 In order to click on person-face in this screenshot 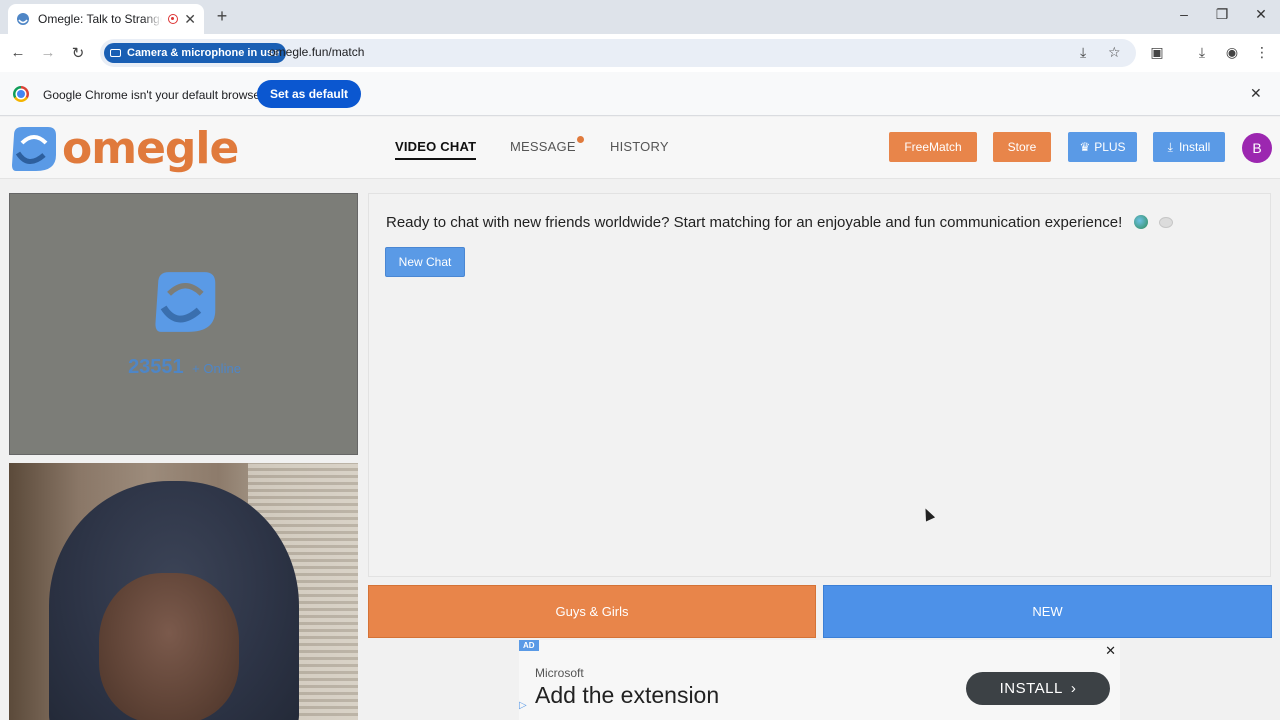, I will do `click(169, 646)`.